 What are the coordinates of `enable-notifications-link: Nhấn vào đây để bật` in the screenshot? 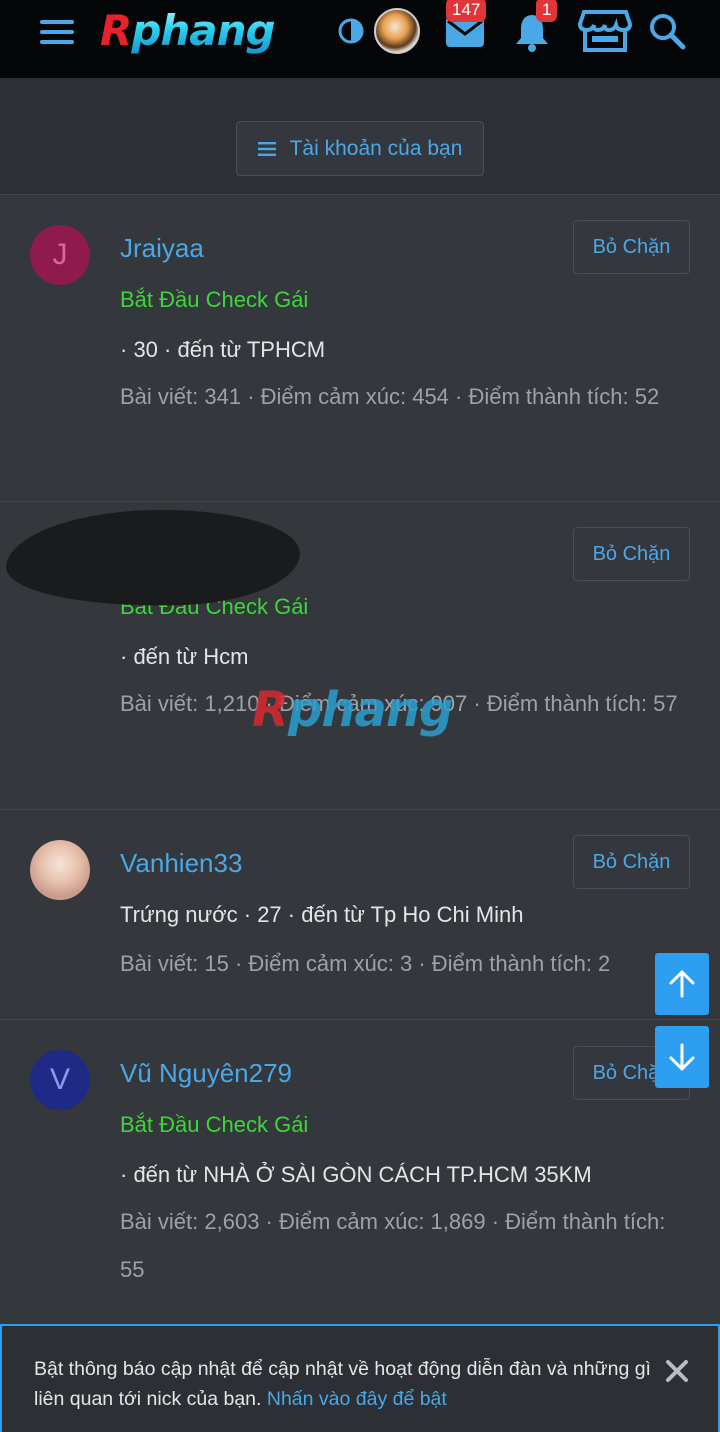 It's located at (357, 1399).